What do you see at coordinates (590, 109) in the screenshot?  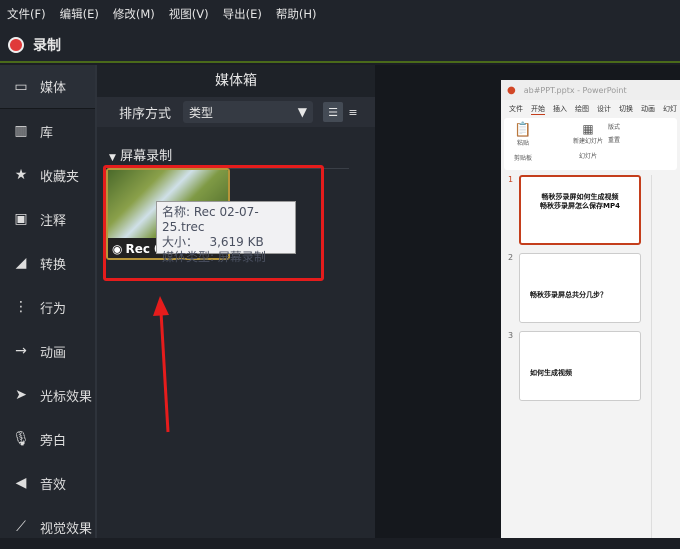 I see `ppt-tabs: 文件 开始 插入 绘图 设计 切换 动画 幻灯` at bounding box center [590, 109].